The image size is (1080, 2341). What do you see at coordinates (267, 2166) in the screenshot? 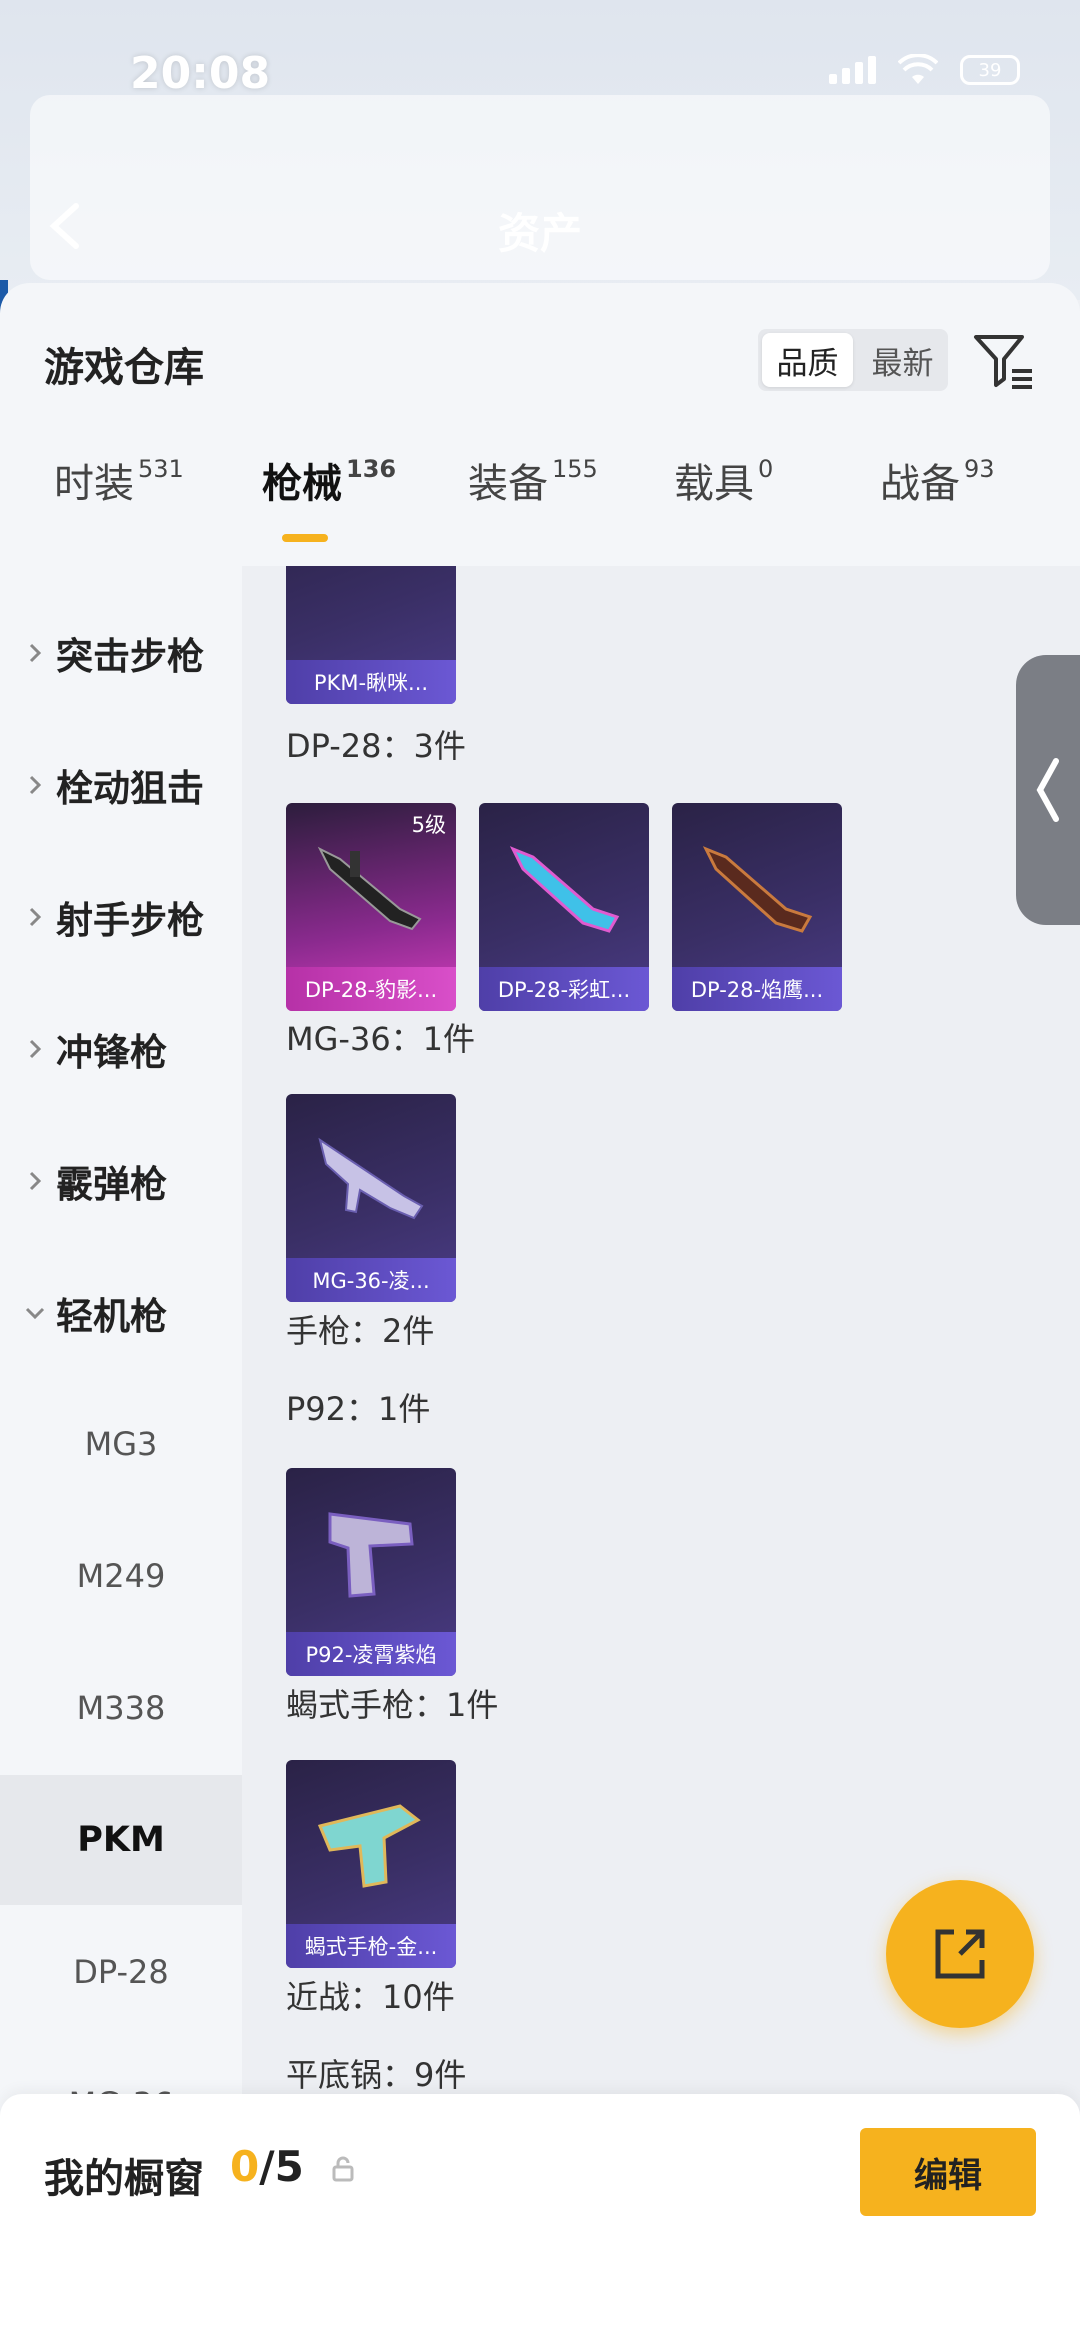
I see `showcase-count: 0/5` at bounding box center [267, 2166].